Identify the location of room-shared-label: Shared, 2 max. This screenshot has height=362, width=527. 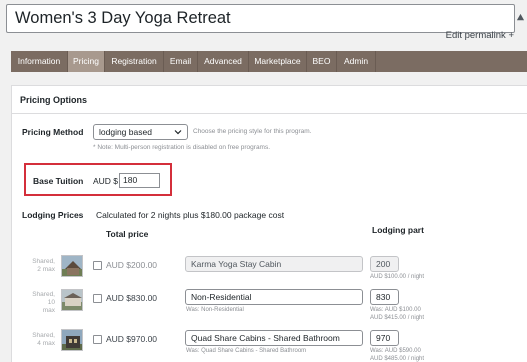
(43, 265).